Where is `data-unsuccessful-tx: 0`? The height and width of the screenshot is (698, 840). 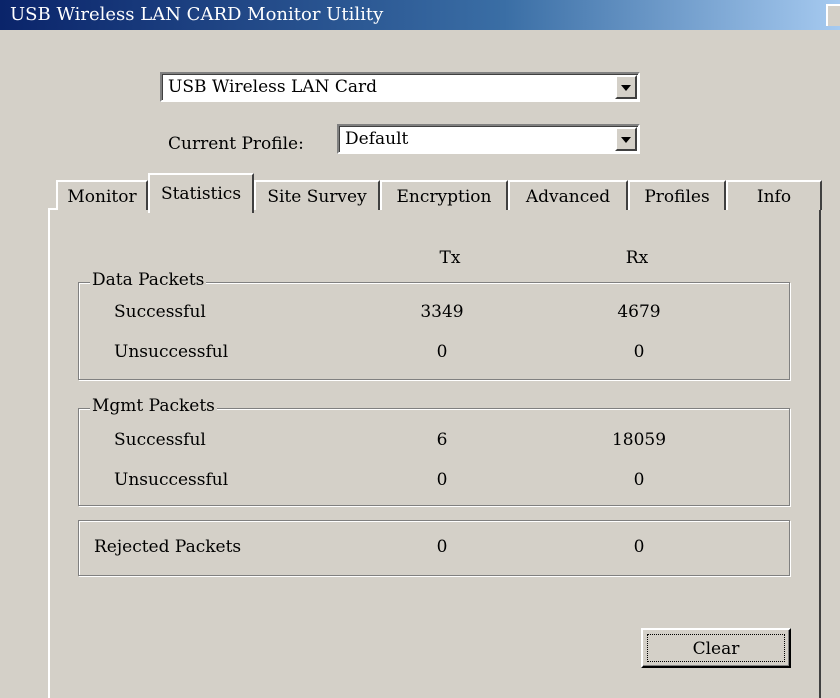
data-unsuccessful-tx: 0 is located at coordinates (442, 352).